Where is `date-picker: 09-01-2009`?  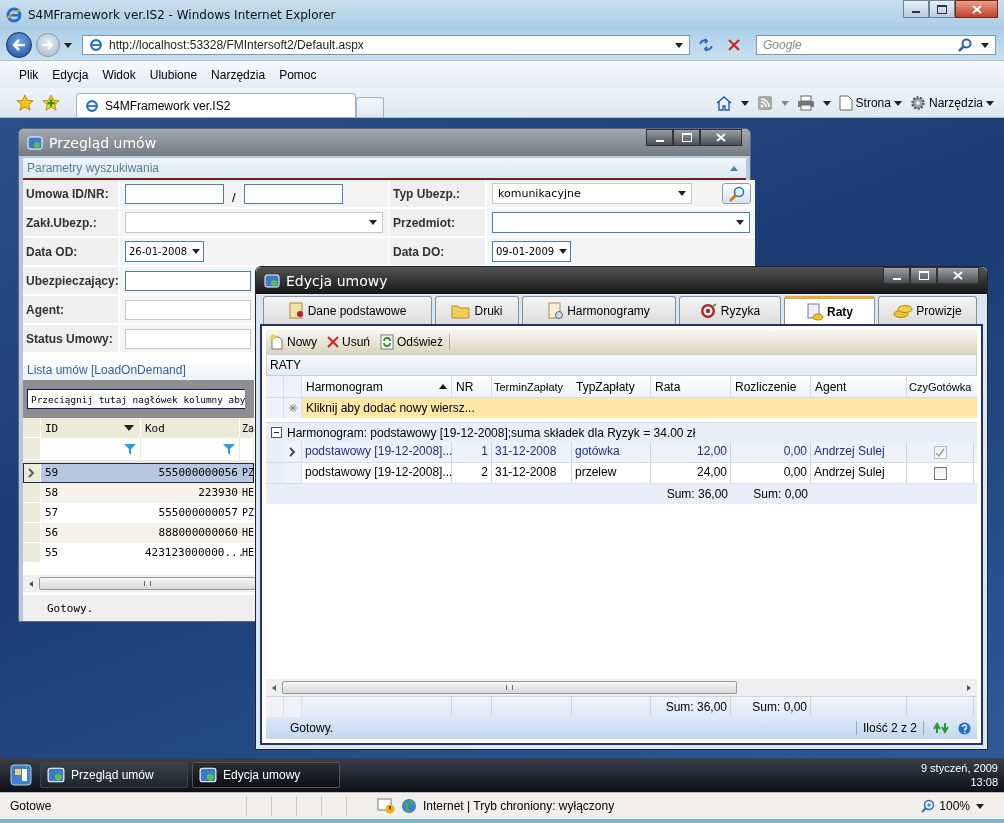
date-picker: 09-01-2009 is located at coordinates (531, 251).